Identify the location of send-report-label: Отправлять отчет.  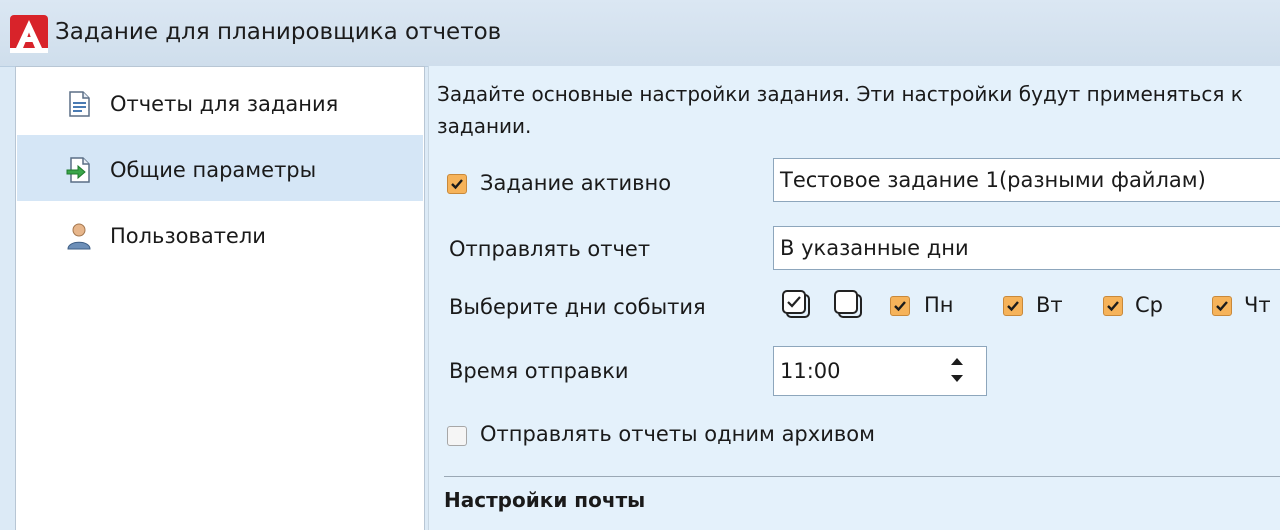
(550, 249).